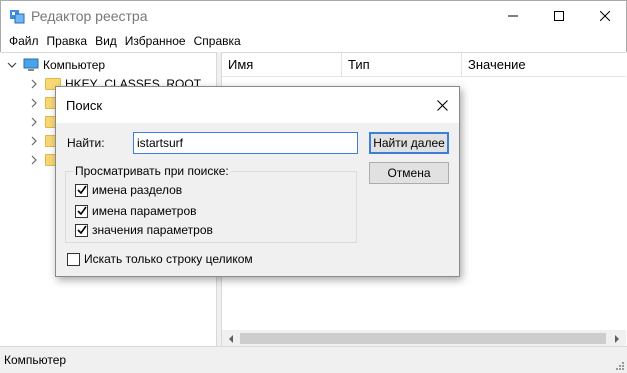 The height and width of the screenshot is (373, 627). What do you see at coordinates (544, 65) in the screenshot?
I see `column-value: Значение` at bounding box center [544, 65].